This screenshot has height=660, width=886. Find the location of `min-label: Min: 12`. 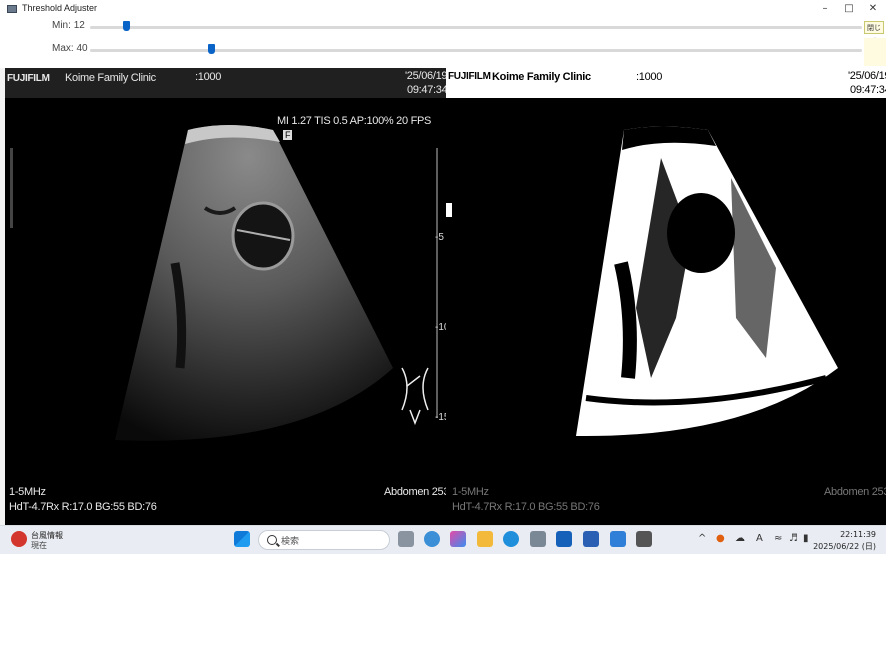

min-label: Min: 12 is located at coordinates (68, 25).